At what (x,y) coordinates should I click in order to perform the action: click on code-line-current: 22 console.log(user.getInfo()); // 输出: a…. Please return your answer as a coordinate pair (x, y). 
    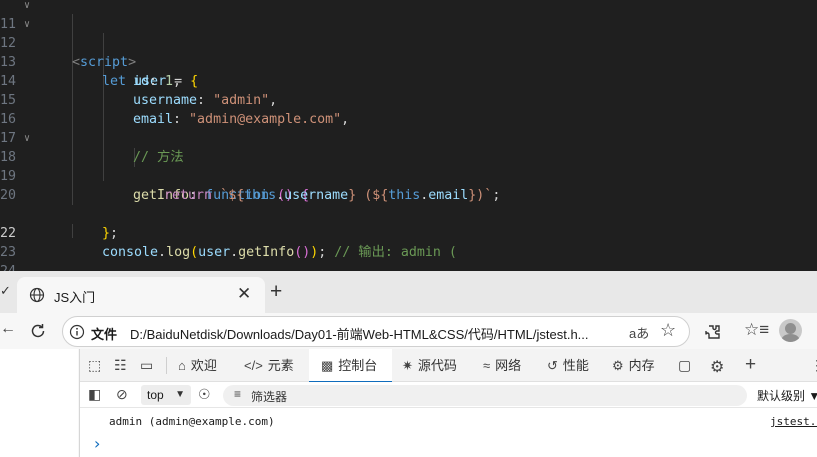
    Looking at the image, I should click on (408, 232).